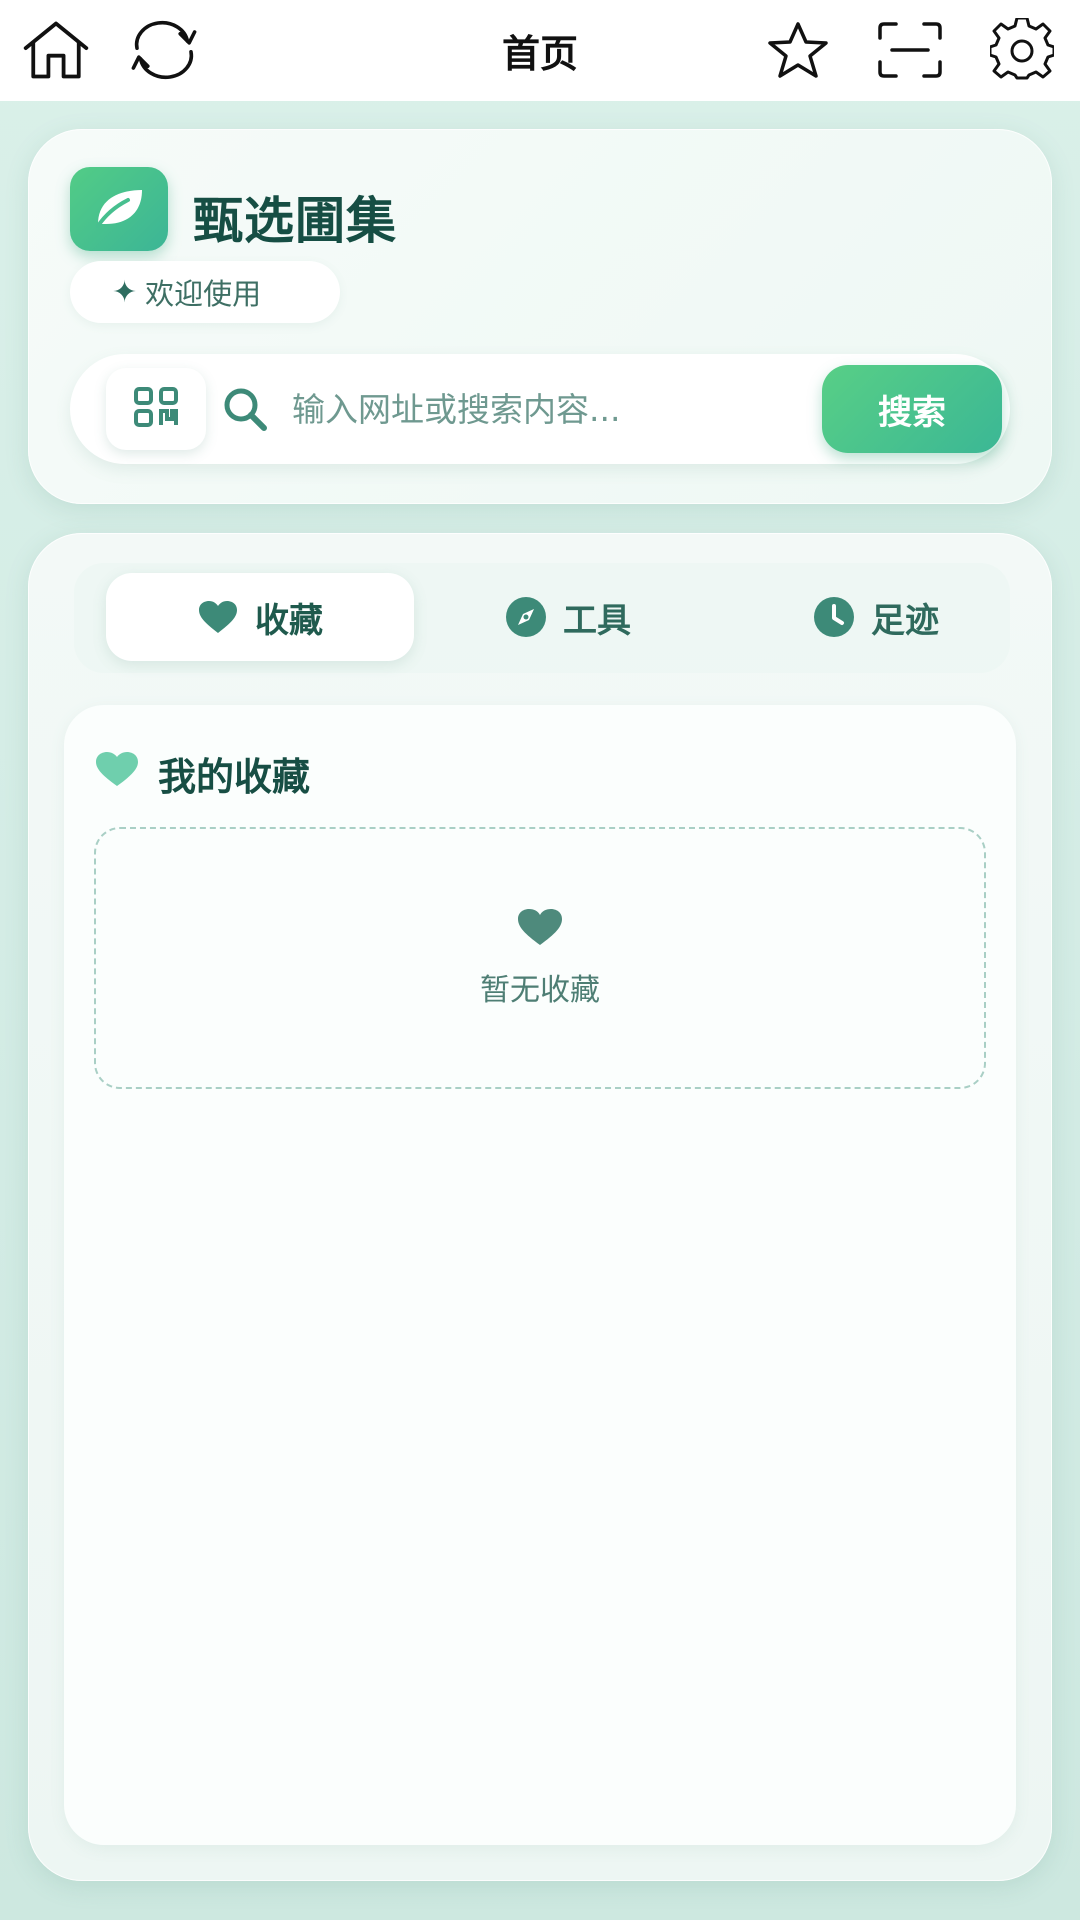 The width and height of the screenshot is (1080, 1920). I want to click on search-button: 搜索, so click(912, 409).